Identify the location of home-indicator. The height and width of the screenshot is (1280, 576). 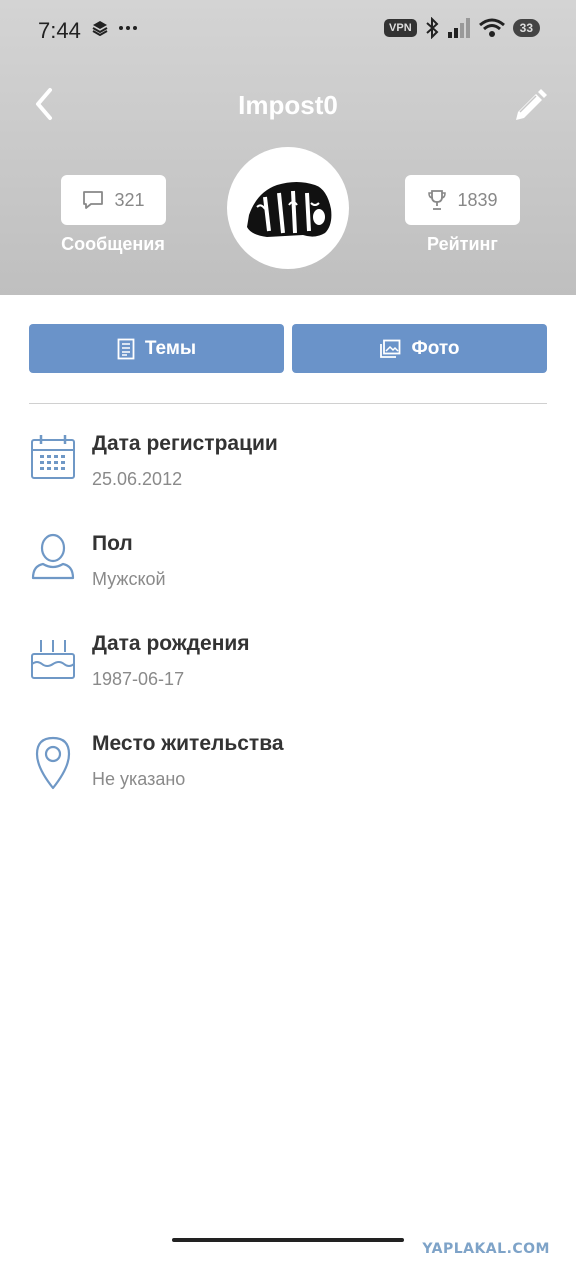
(288, 1240).